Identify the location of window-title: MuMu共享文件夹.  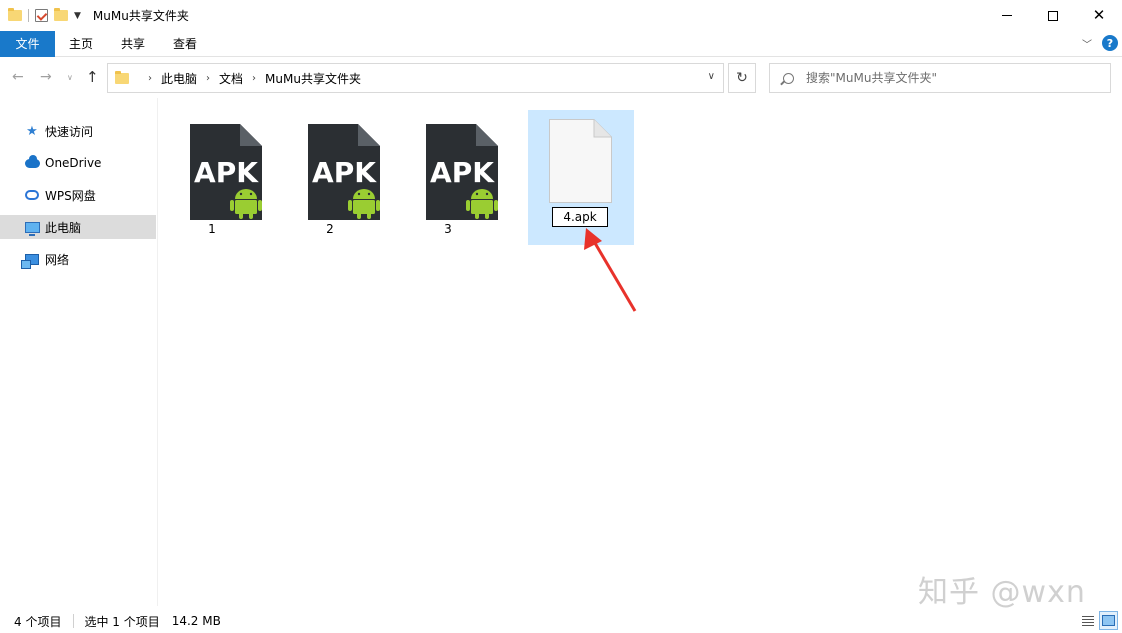
(140, 16).